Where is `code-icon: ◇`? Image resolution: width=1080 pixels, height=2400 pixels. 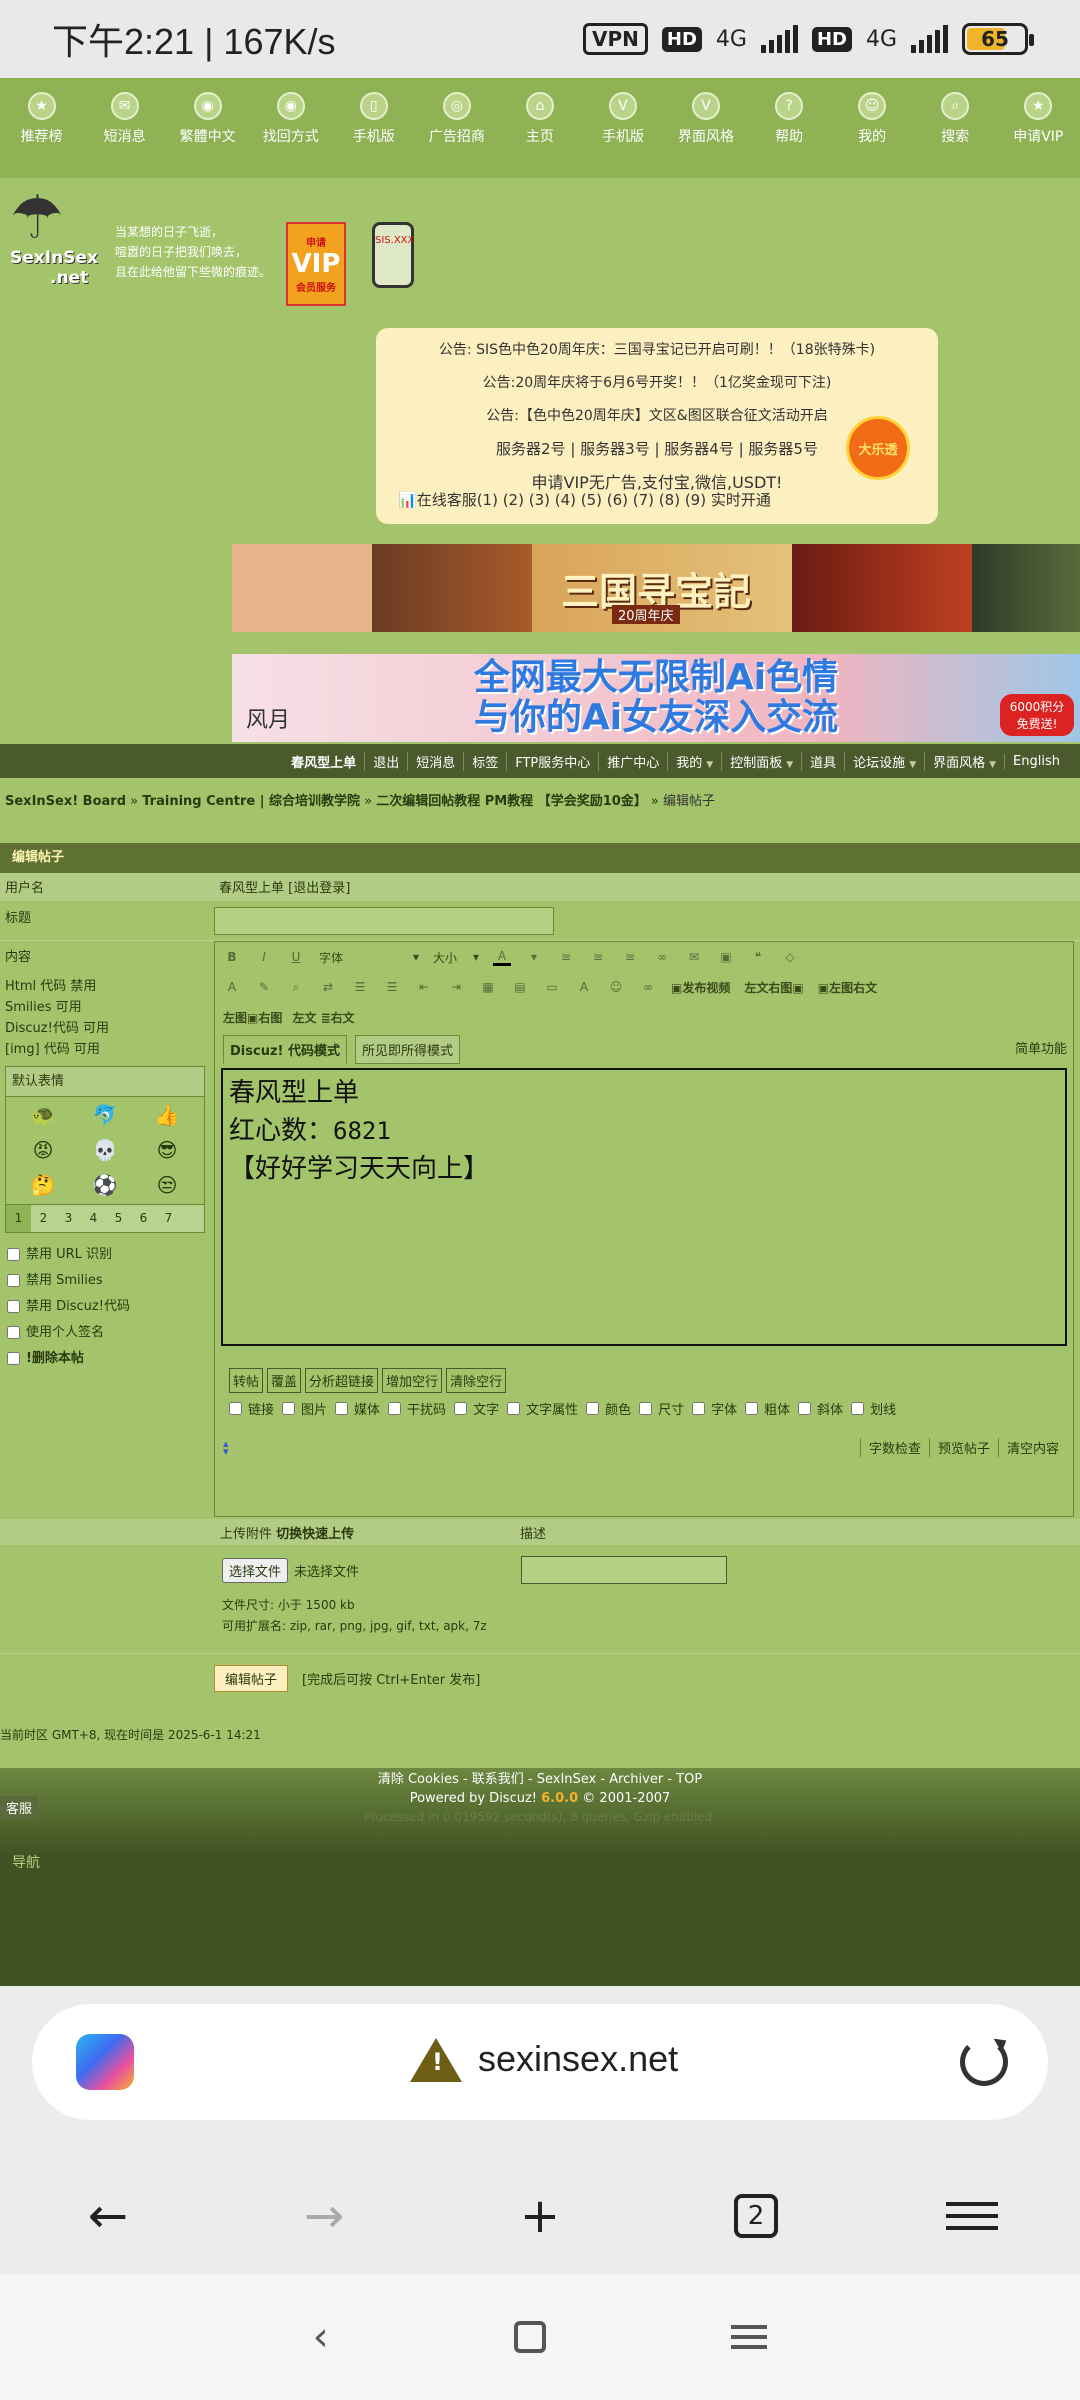 code-icon: ◇ is located at coordinates (790, 957).